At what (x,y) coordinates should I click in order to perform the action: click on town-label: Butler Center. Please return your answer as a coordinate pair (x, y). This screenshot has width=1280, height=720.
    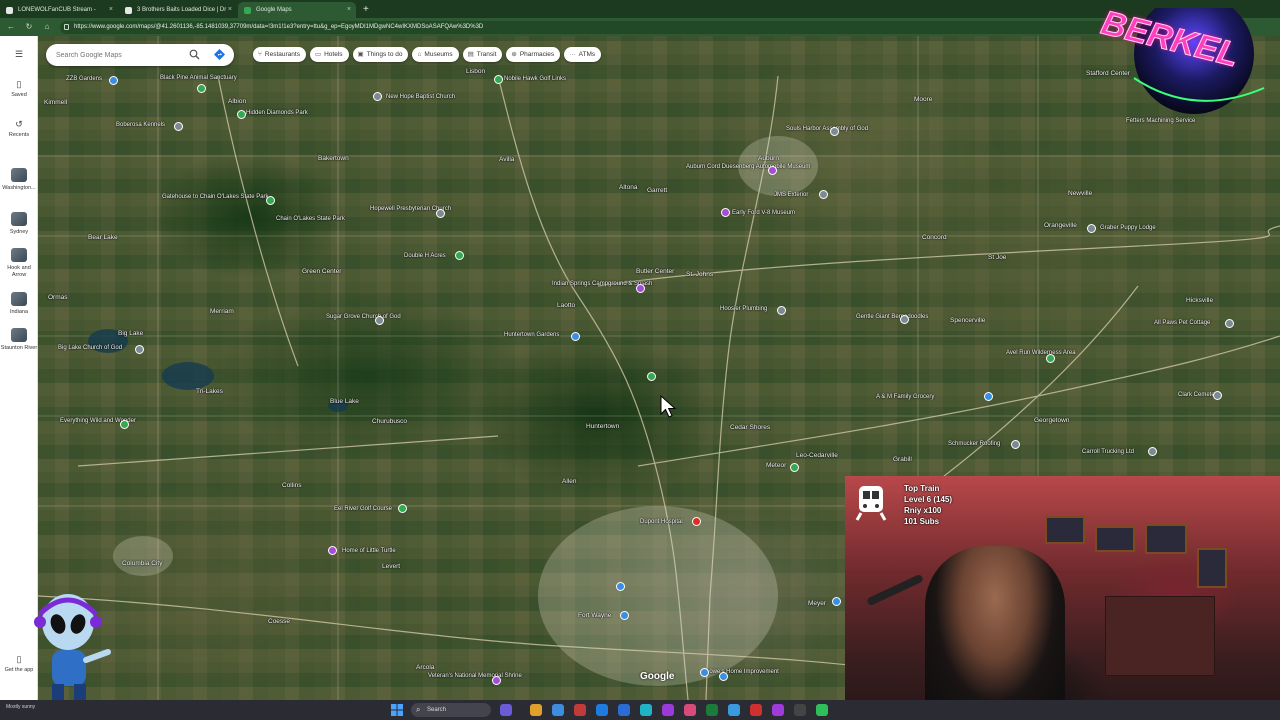
    Looking at the image, I should click on (655, 271).